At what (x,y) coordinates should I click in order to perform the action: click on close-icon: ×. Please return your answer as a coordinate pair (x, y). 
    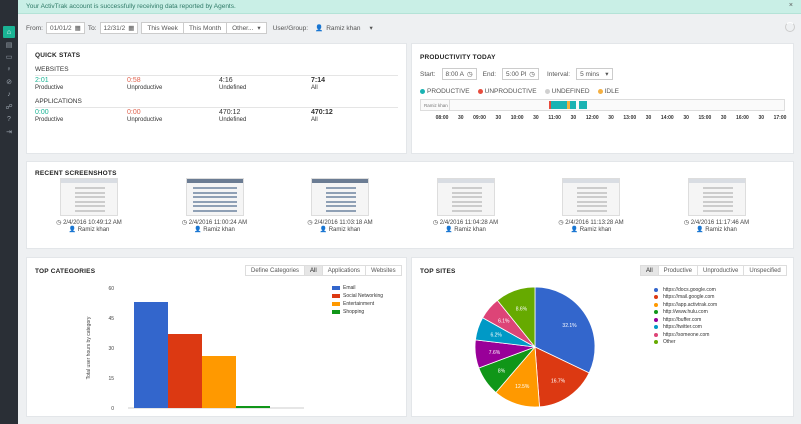
    Looking at the image, I should click on (791, 5).